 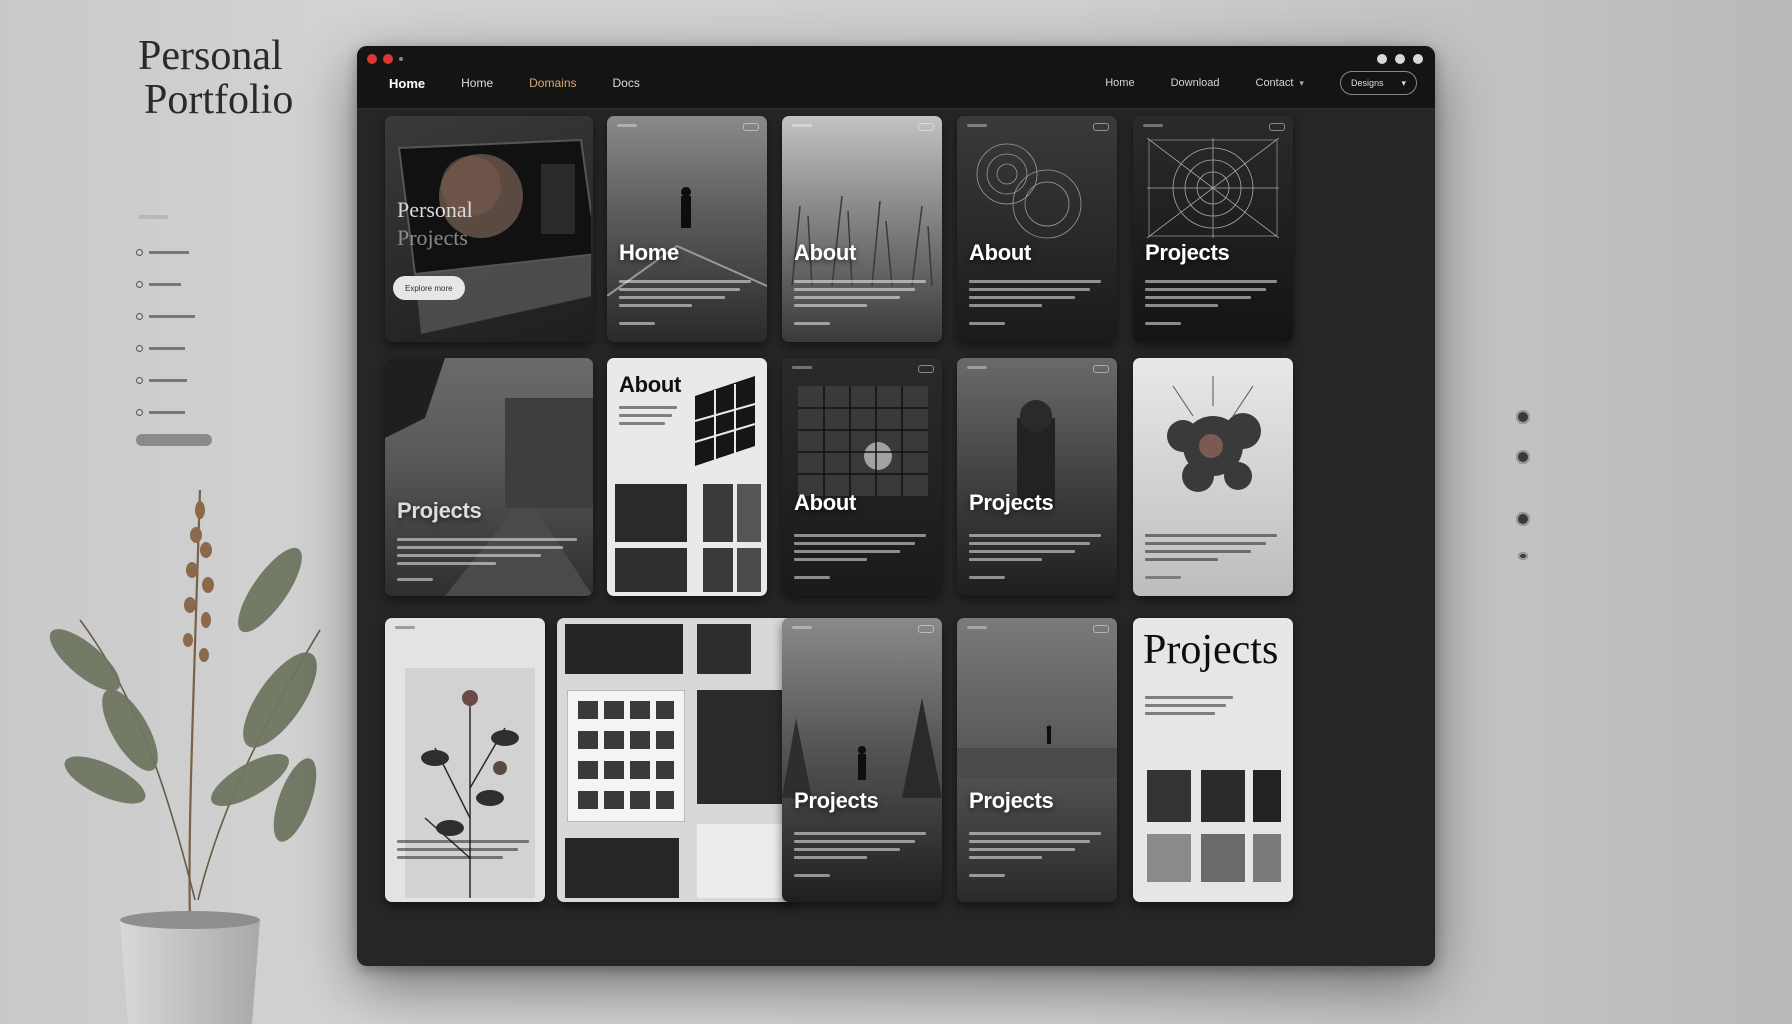 What do you see at coordinates (863, 441) in the screenshot?
I see `grid-window-image` at bounding box center [863, 441].